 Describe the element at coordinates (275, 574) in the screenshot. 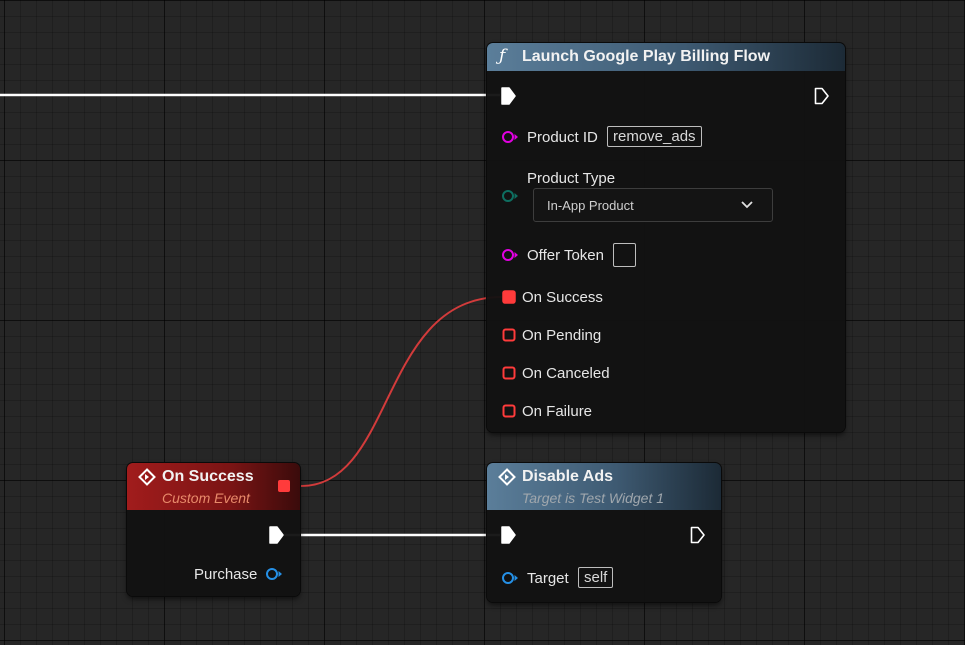

I see `purchase-pin` at that location.